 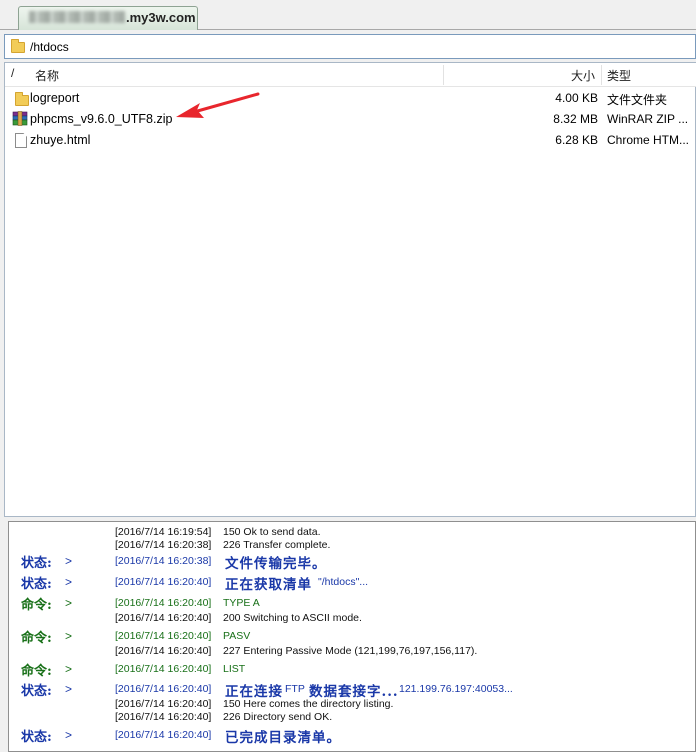 What do you see at coordinates (13, 73) in the screenshot?
I see `sort-indicator: /` at bounding box center [13, 73].